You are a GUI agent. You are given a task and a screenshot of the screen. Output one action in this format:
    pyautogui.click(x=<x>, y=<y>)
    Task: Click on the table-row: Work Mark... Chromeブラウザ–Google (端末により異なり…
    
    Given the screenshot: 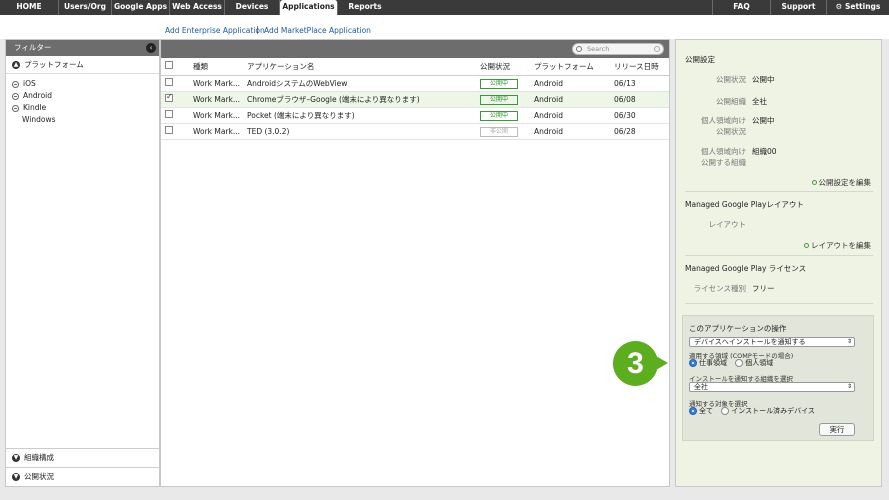 What is the action you would take?
    pyautogui.click(x=415, y=99)
    